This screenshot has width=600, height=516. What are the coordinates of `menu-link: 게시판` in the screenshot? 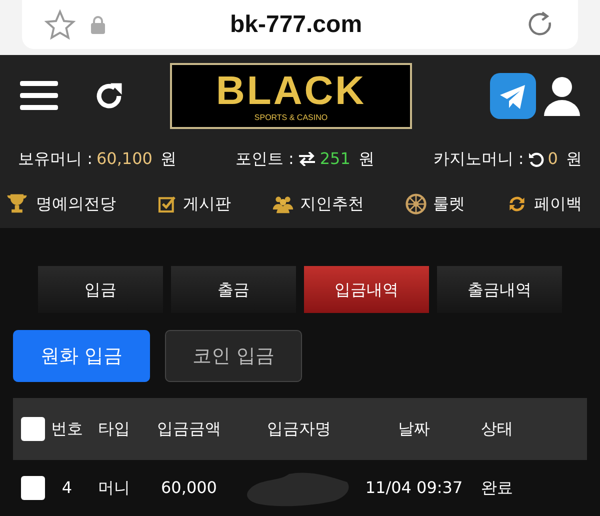 It's located at (207, 204).